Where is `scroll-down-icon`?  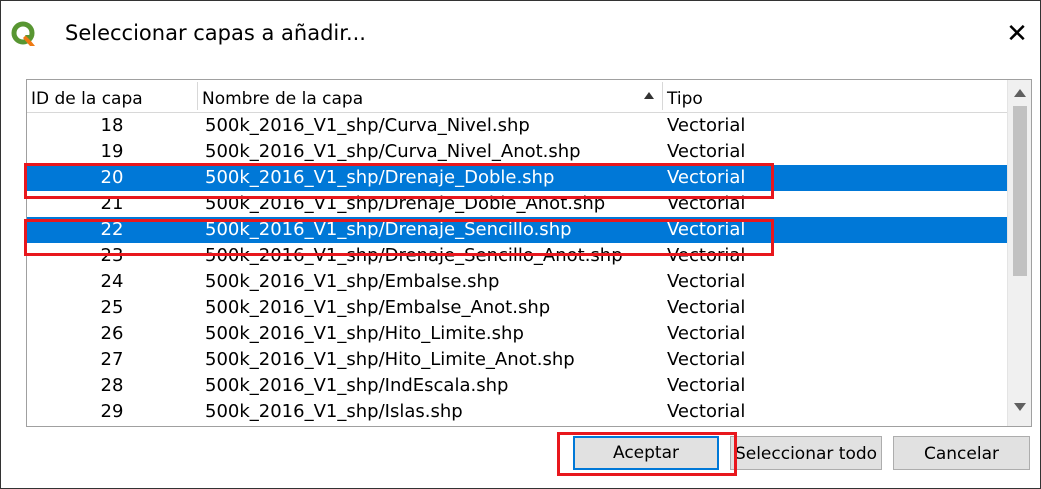
scroll-down-icon is located at coordinates (1019, 407).